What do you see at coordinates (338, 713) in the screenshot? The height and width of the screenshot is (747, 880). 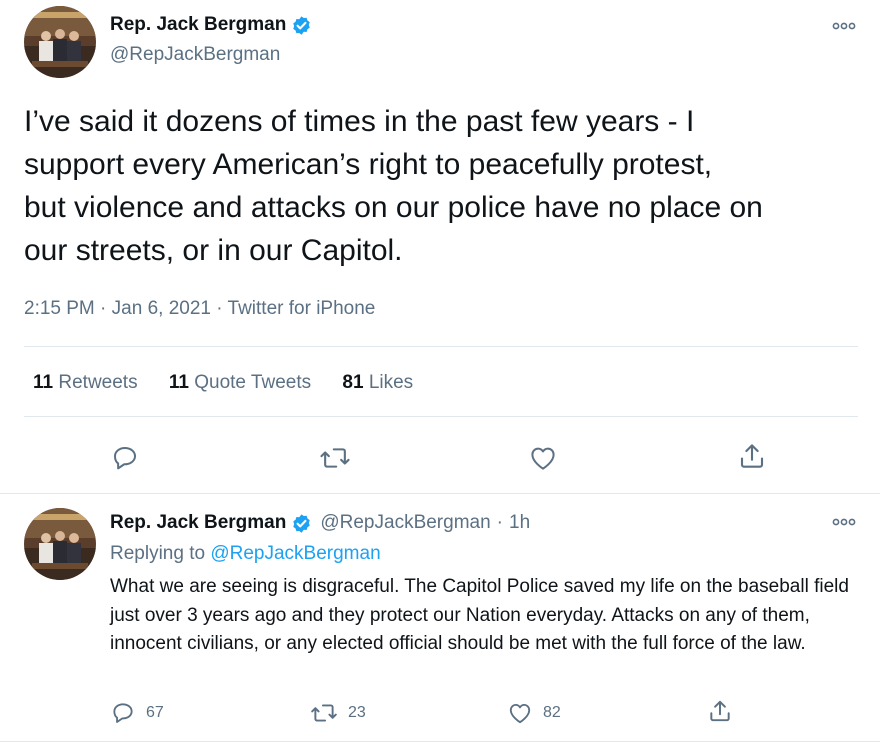 I see `retweet-button: 23` at bounding box center [338, 713].